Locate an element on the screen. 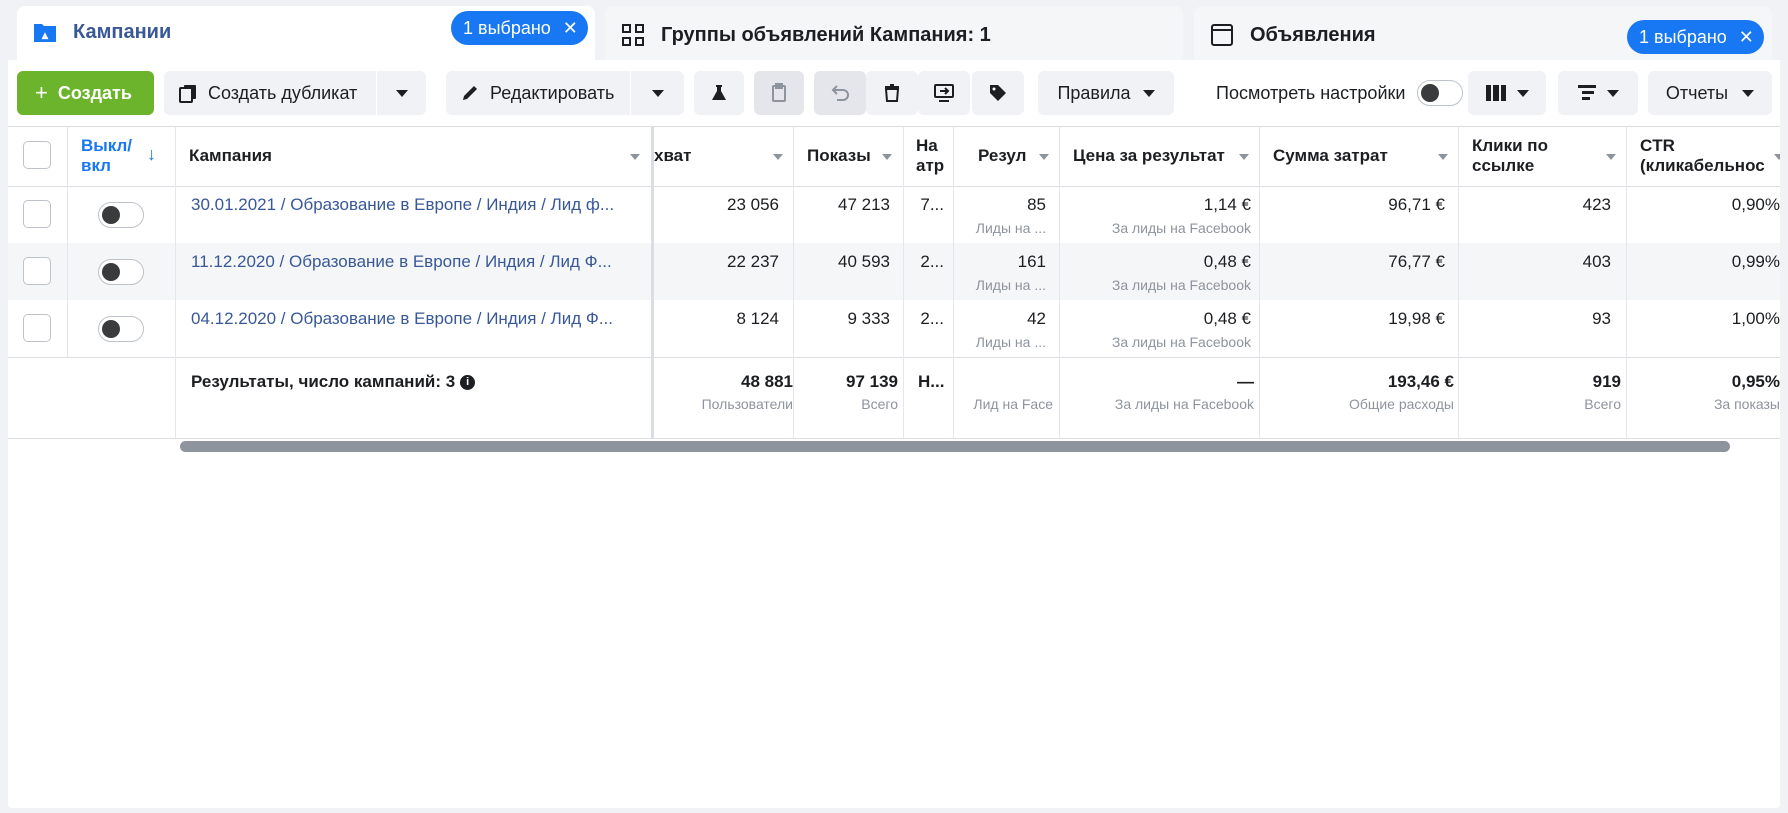  tab-adsets-label: Группы объявлений Кампания: 1 is located at coordinates (826, 35).